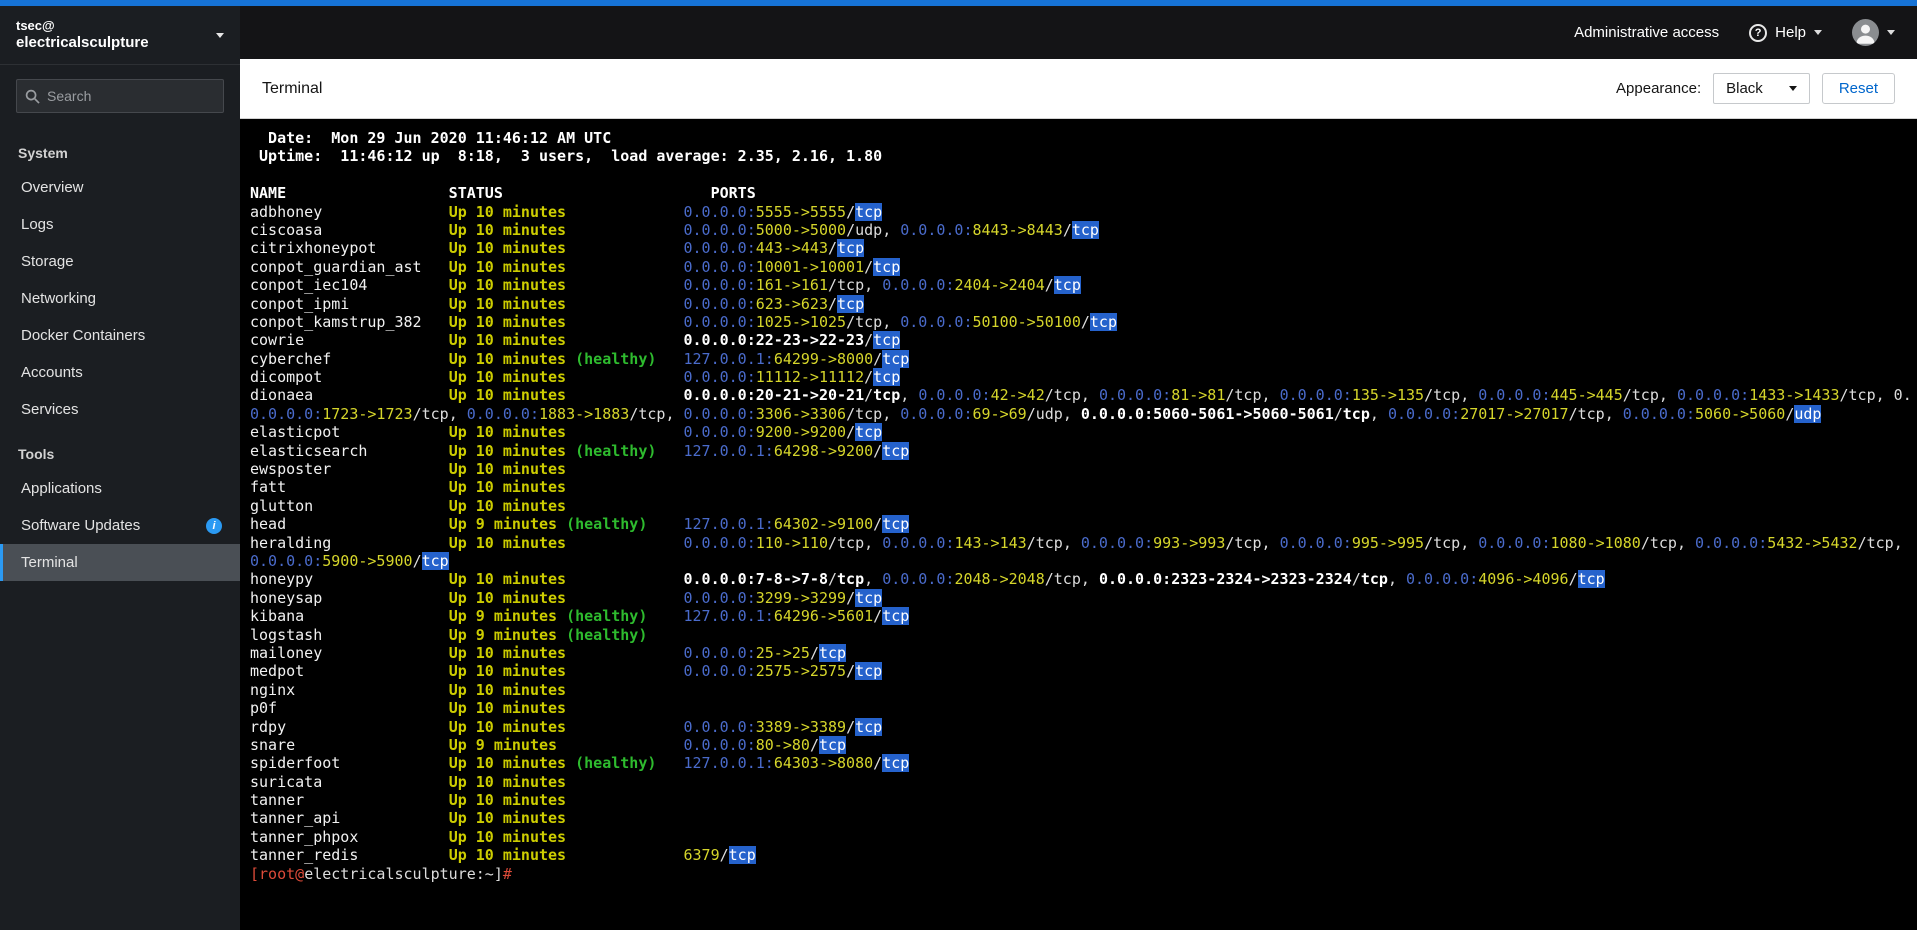  I want to click on sidebar-item-docker-containers: Docker Containers, so click(120, 335).